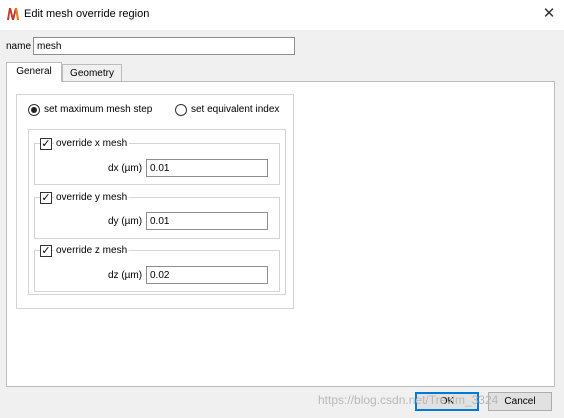 This screenshot has height=418, width=564. I want to click on dx-input-value: 0.01, so click(160, 168).